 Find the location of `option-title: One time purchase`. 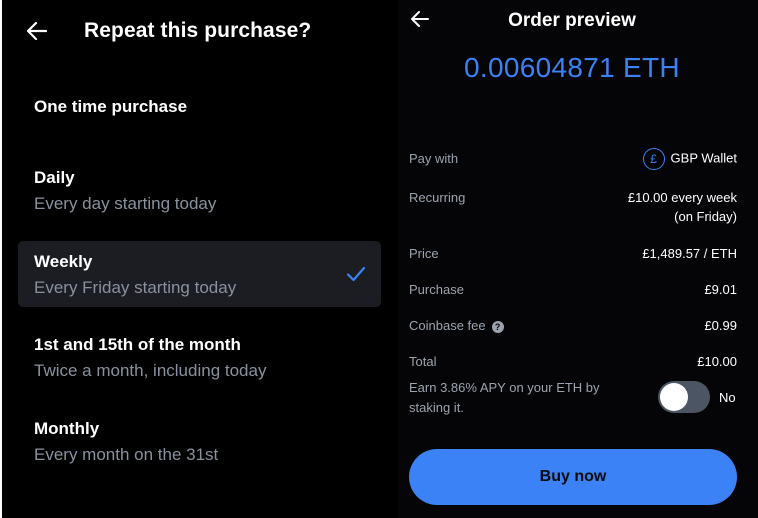

option-title: One time purchase is located at coordinates (111, 106).